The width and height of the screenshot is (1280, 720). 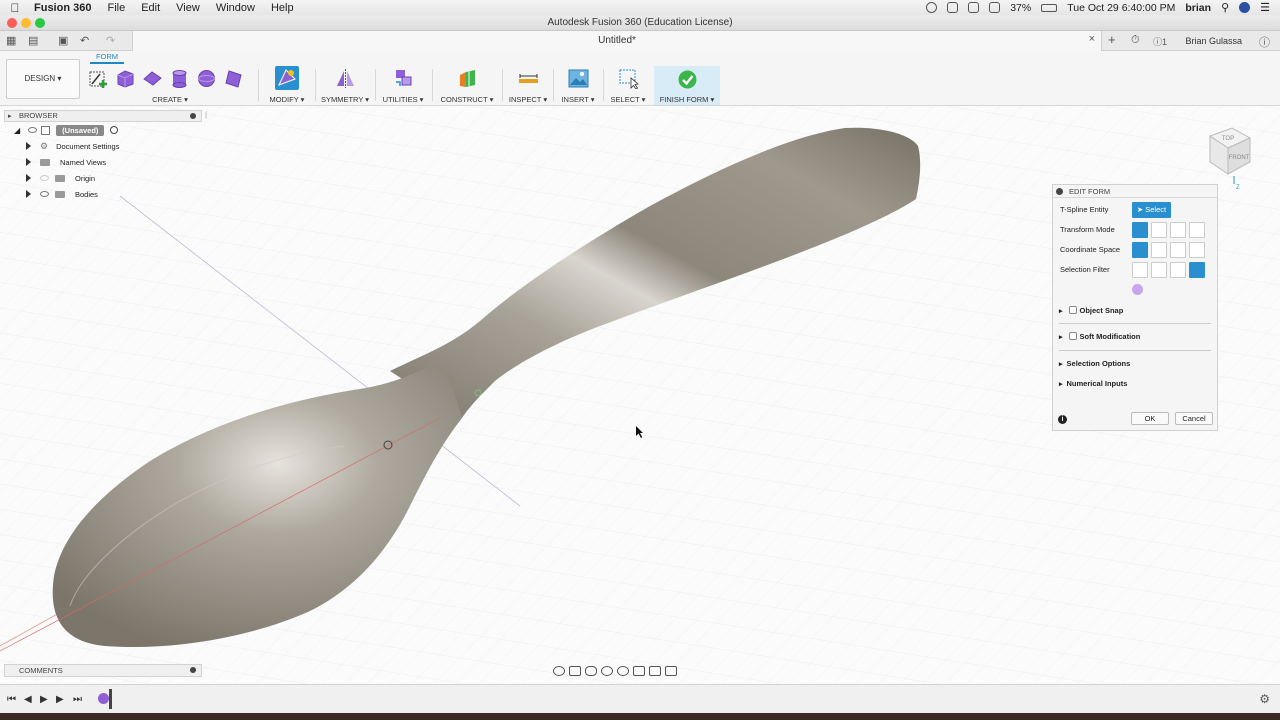 What do you see at coordinates (1178, 270) in the screenshot?
I see `face-filter-icon` at bounding box center [1178, 270].